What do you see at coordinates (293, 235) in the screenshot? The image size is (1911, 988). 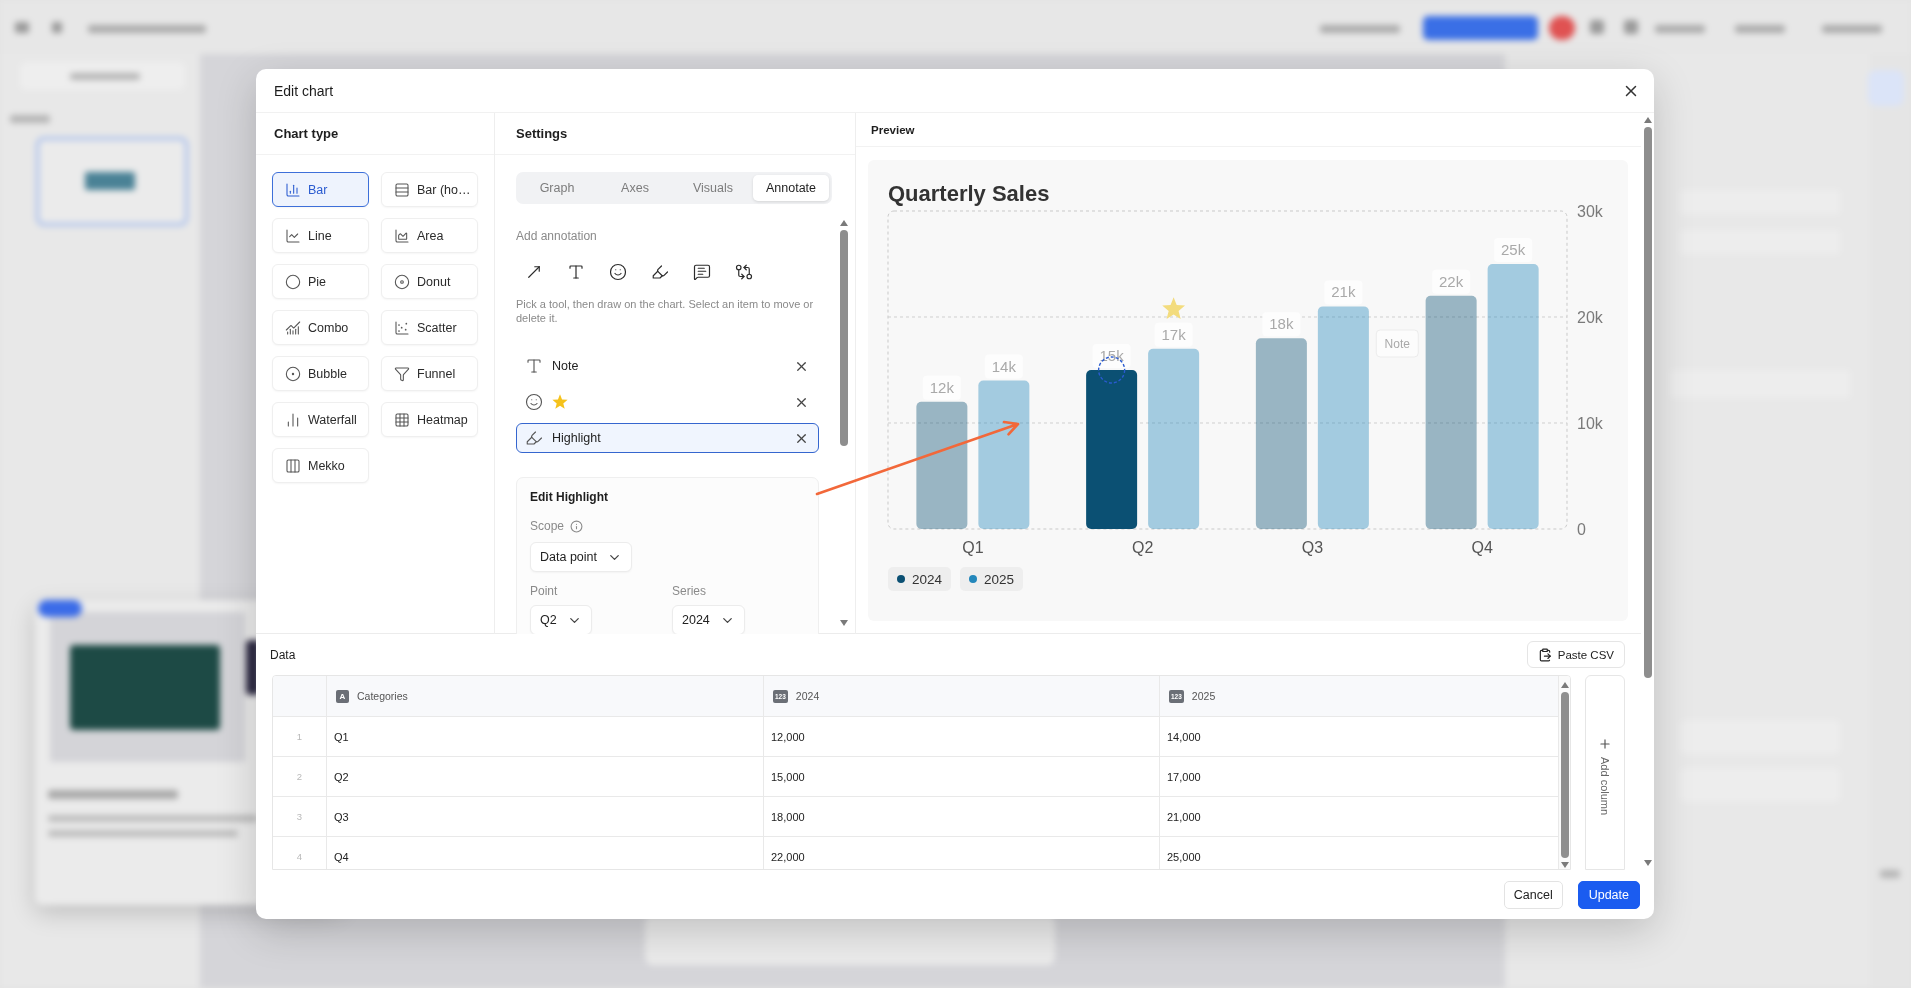 I see `line-chart-icon` at bounding box center [293, 235].